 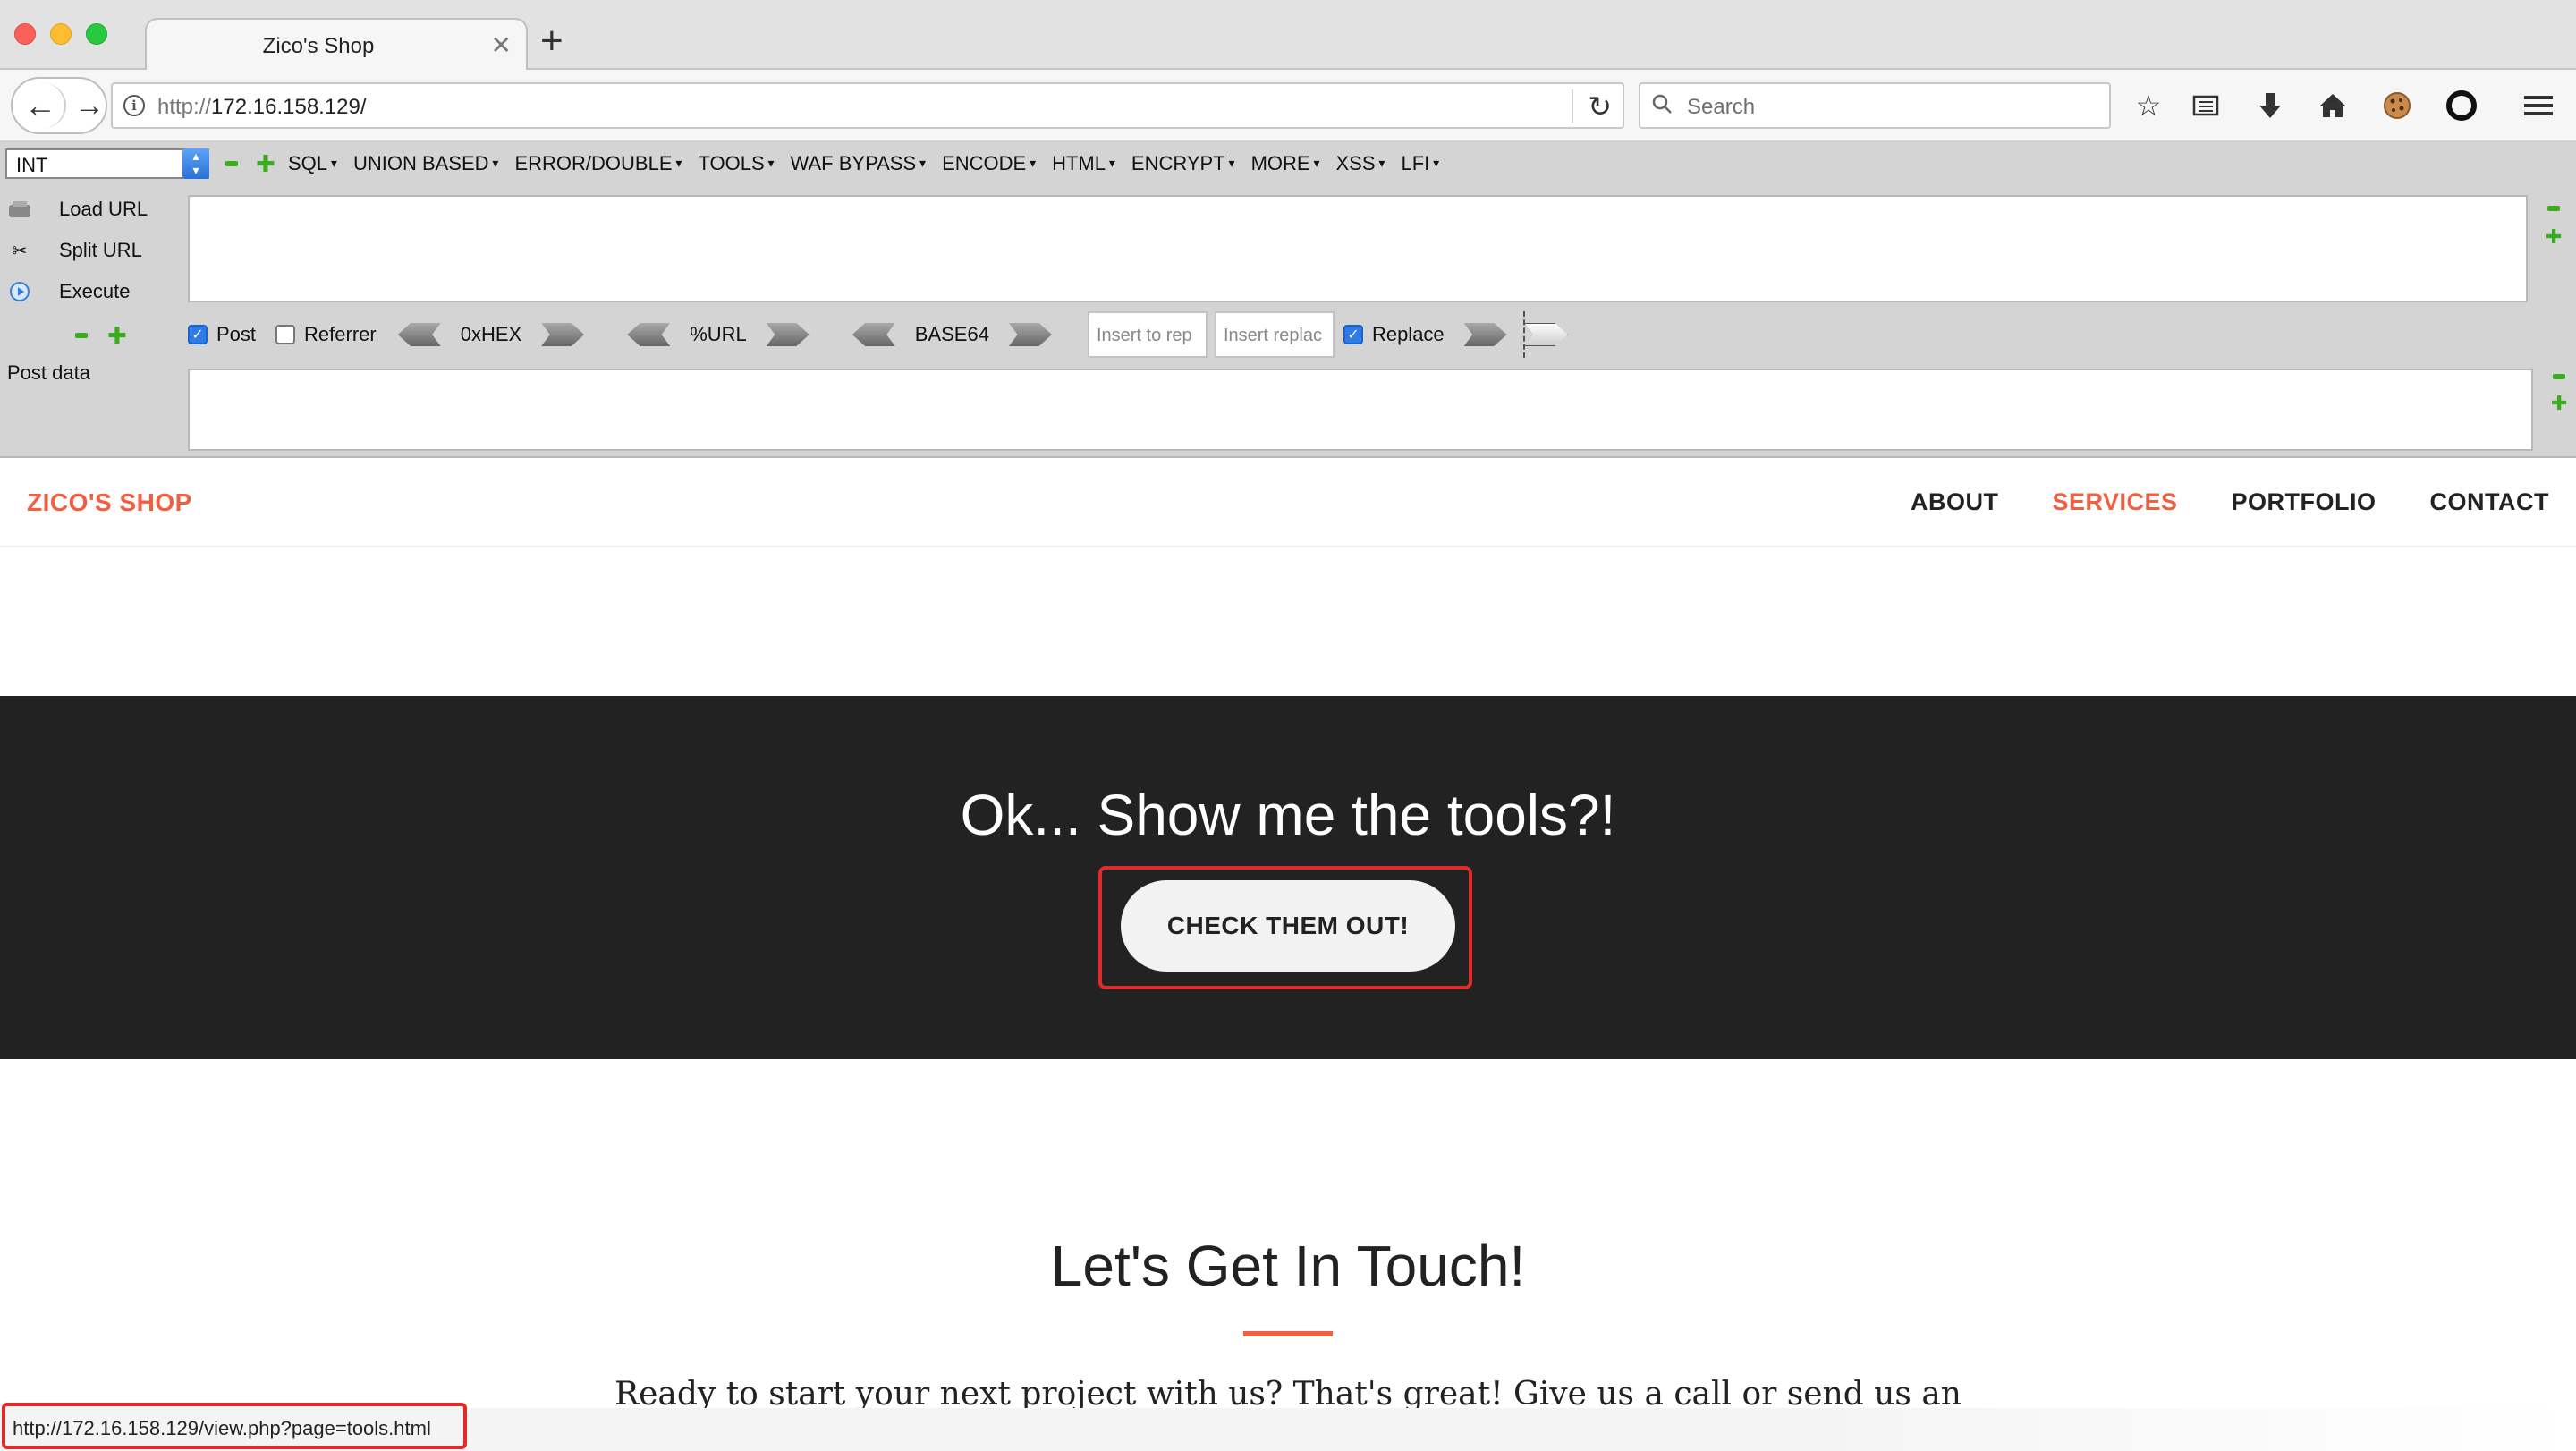 What do you see at coordinates (501, 45) in the screenshot?
I see `close-tab-icon: ✕` at bounding box center [501, 45].